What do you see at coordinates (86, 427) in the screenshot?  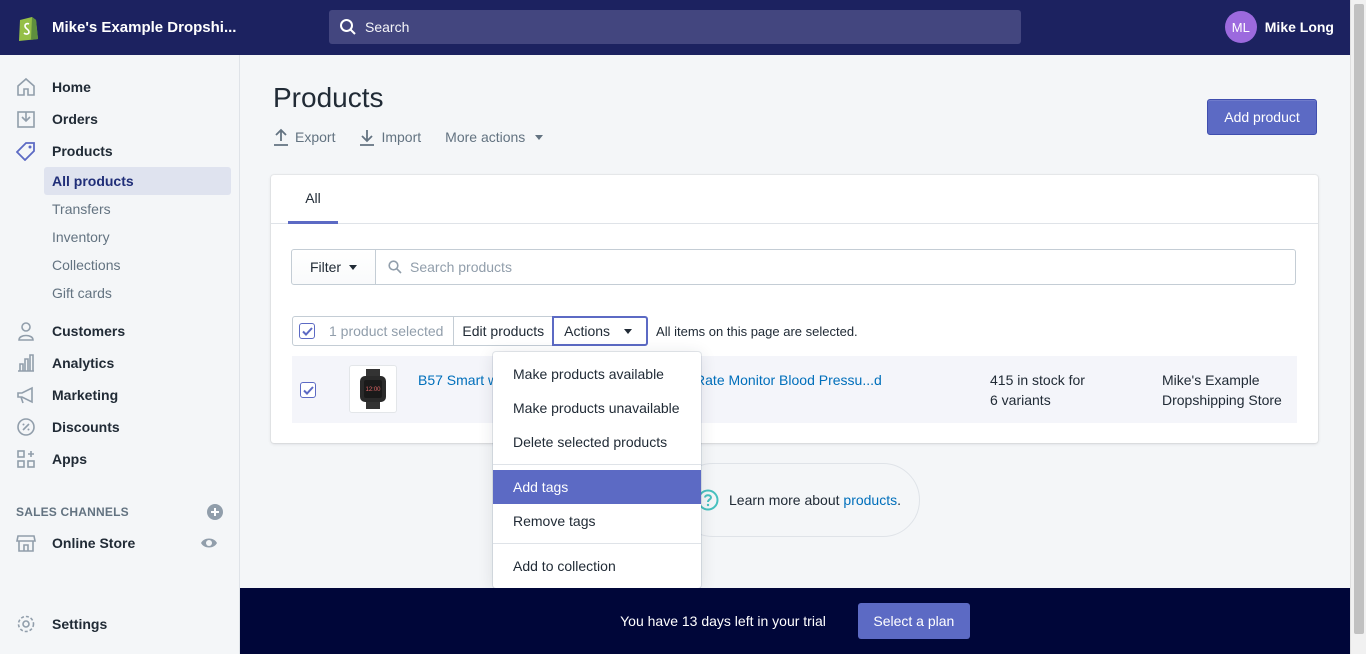 I see `sidebar-item-label: Discounts` at bounding box center [86, 427].